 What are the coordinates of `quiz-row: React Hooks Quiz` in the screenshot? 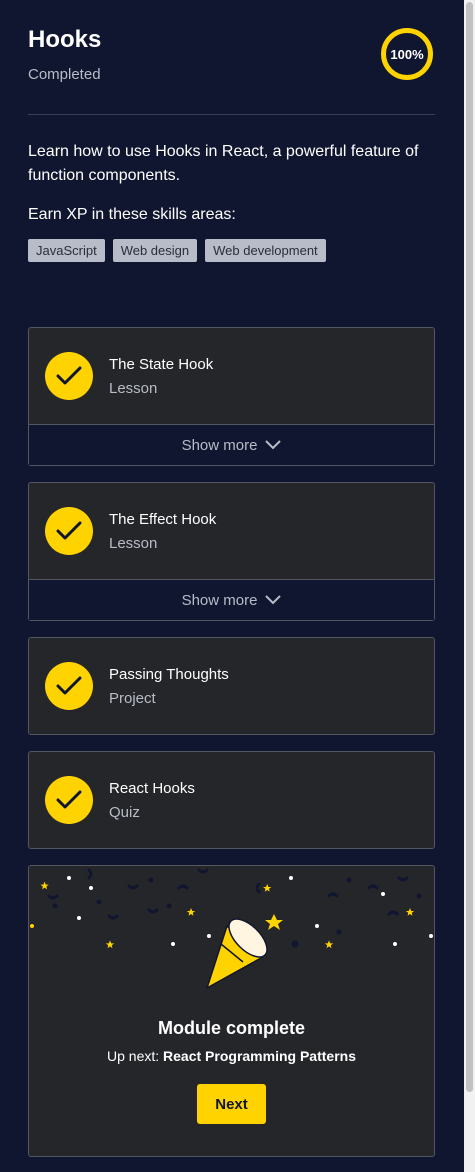 It's located at (231, 800).